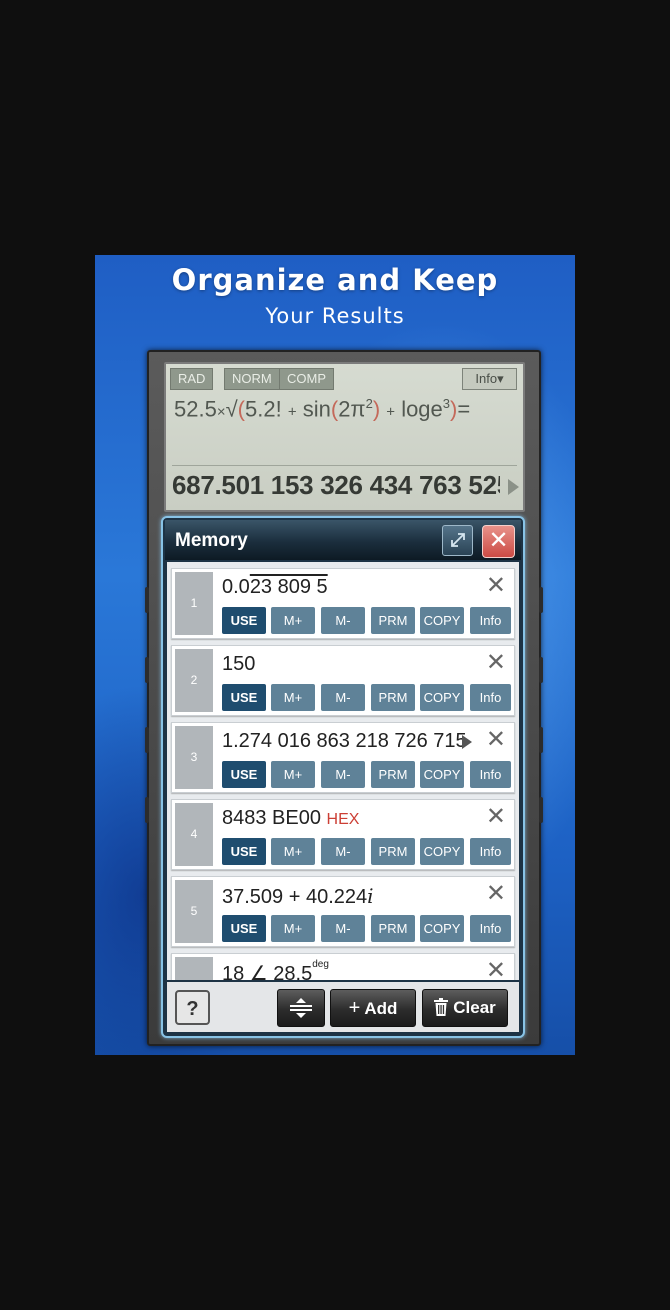  Describe the element at coordinates (343, 966) in the screenshot. I see `memory-item: 6 18 ∠ 28.5deg ✕` at that location.